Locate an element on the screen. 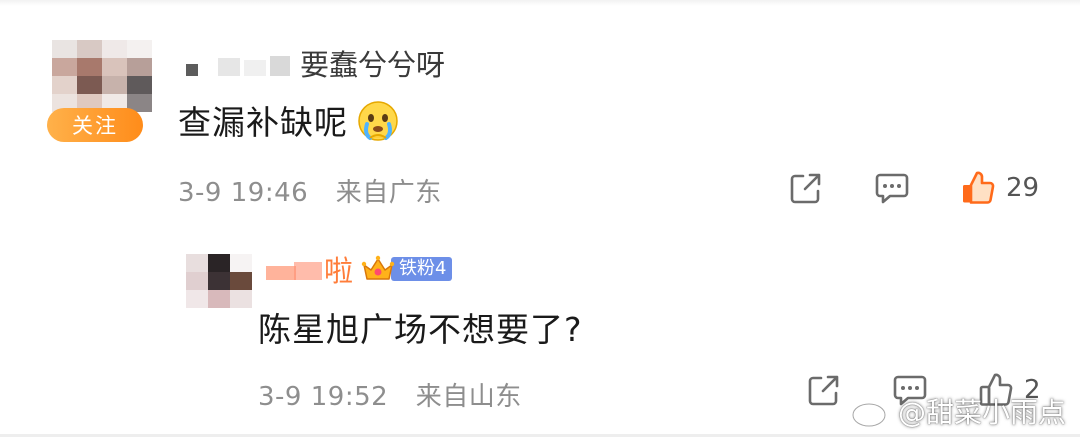  watermark-text: @甜菜小雨点 is located at coordinates (981, 412).